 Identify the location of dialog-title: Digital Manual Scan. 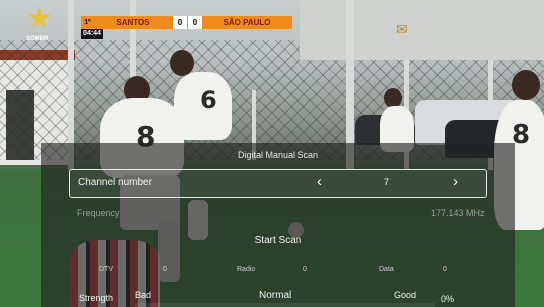
(278, 155).